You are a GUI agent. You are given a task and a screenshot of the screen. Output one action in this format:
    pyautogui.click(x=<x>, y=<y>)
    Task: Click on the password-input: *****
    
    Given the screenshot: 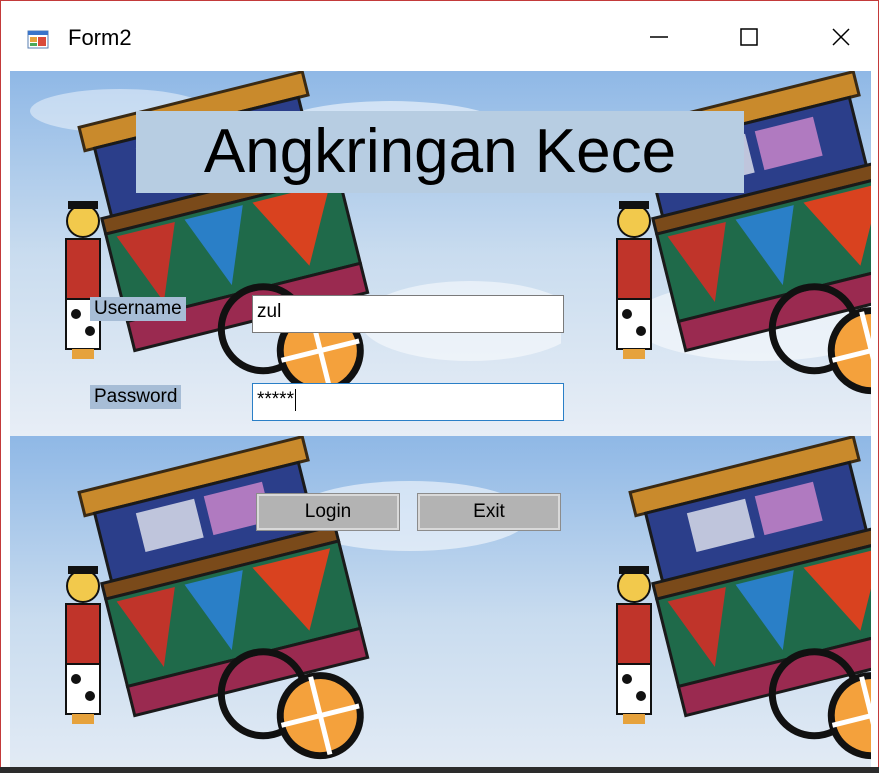 What is the action you would take?
    pyautogui.click(x=408, y=402)
    